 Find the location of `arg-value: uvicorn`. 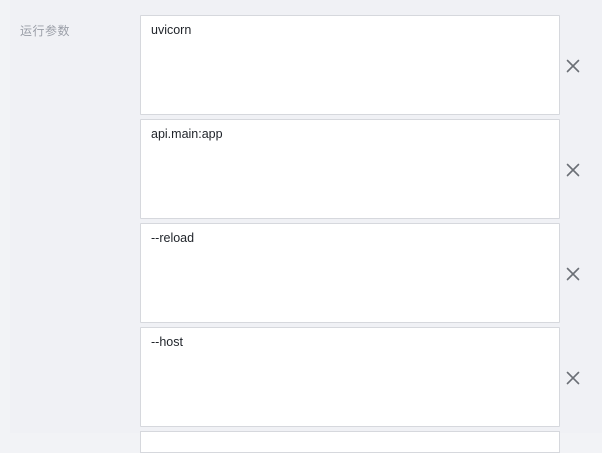

arg-value: uvicorn is located at coordinates (171, 30).